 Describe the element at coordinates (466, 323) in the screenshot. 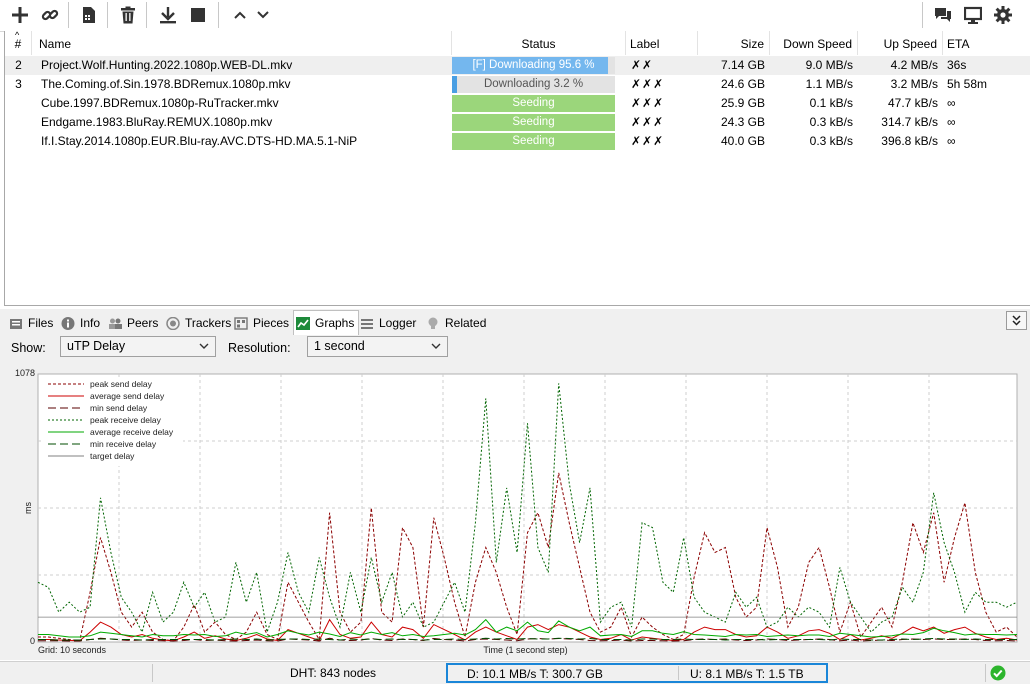

I see `tab-label: Related` at that location.